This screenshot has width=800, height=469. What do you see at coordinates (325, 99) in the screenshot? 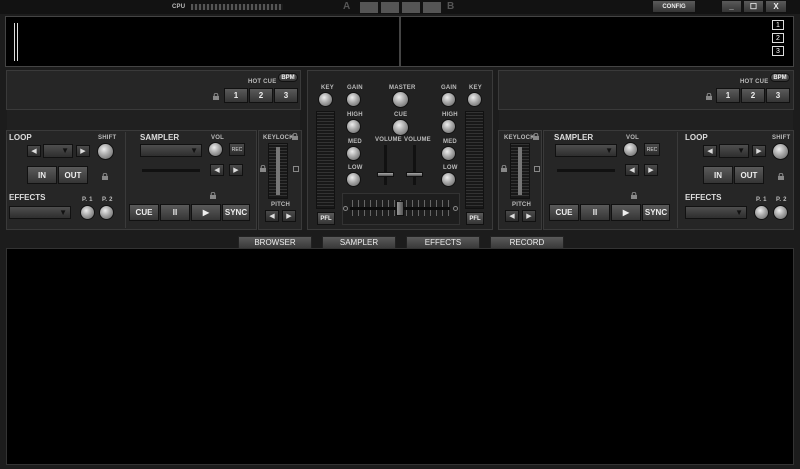
I see `key-knob-left` at bounding box center [325, 99].